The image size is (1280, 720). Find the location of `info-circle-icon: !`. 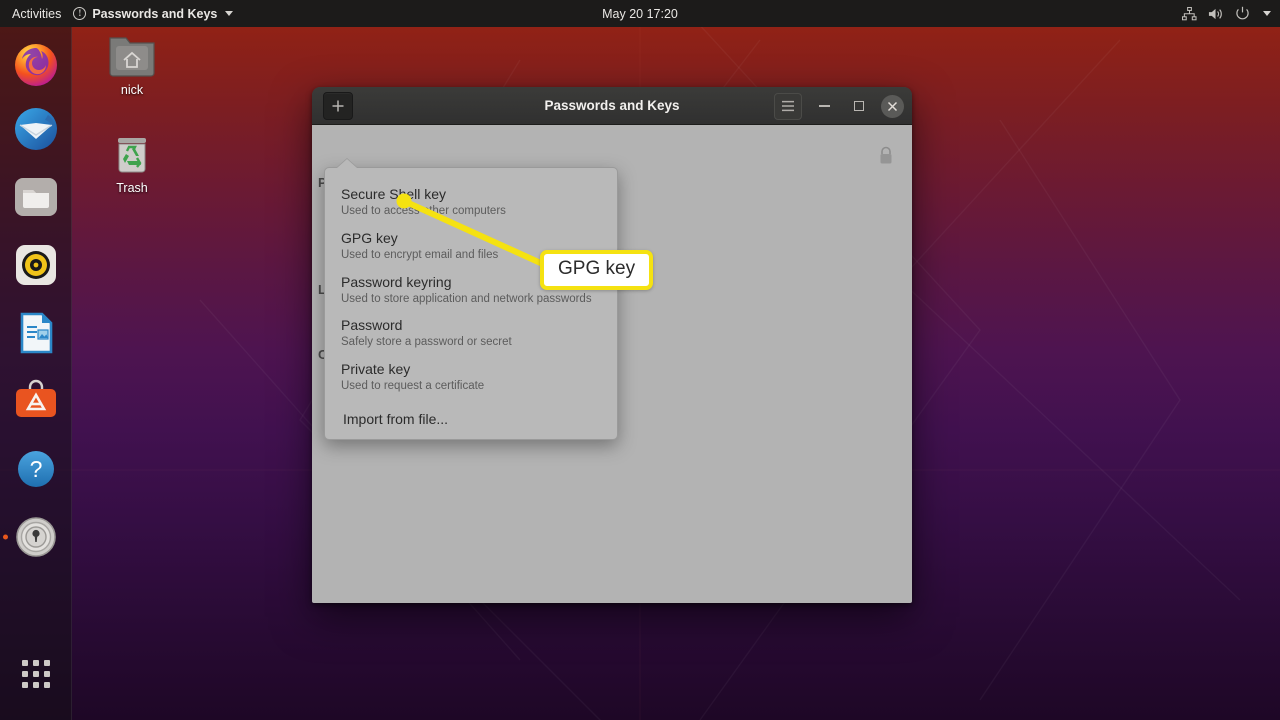

info-circle-icon: ! is located at coordinates (80, 13).